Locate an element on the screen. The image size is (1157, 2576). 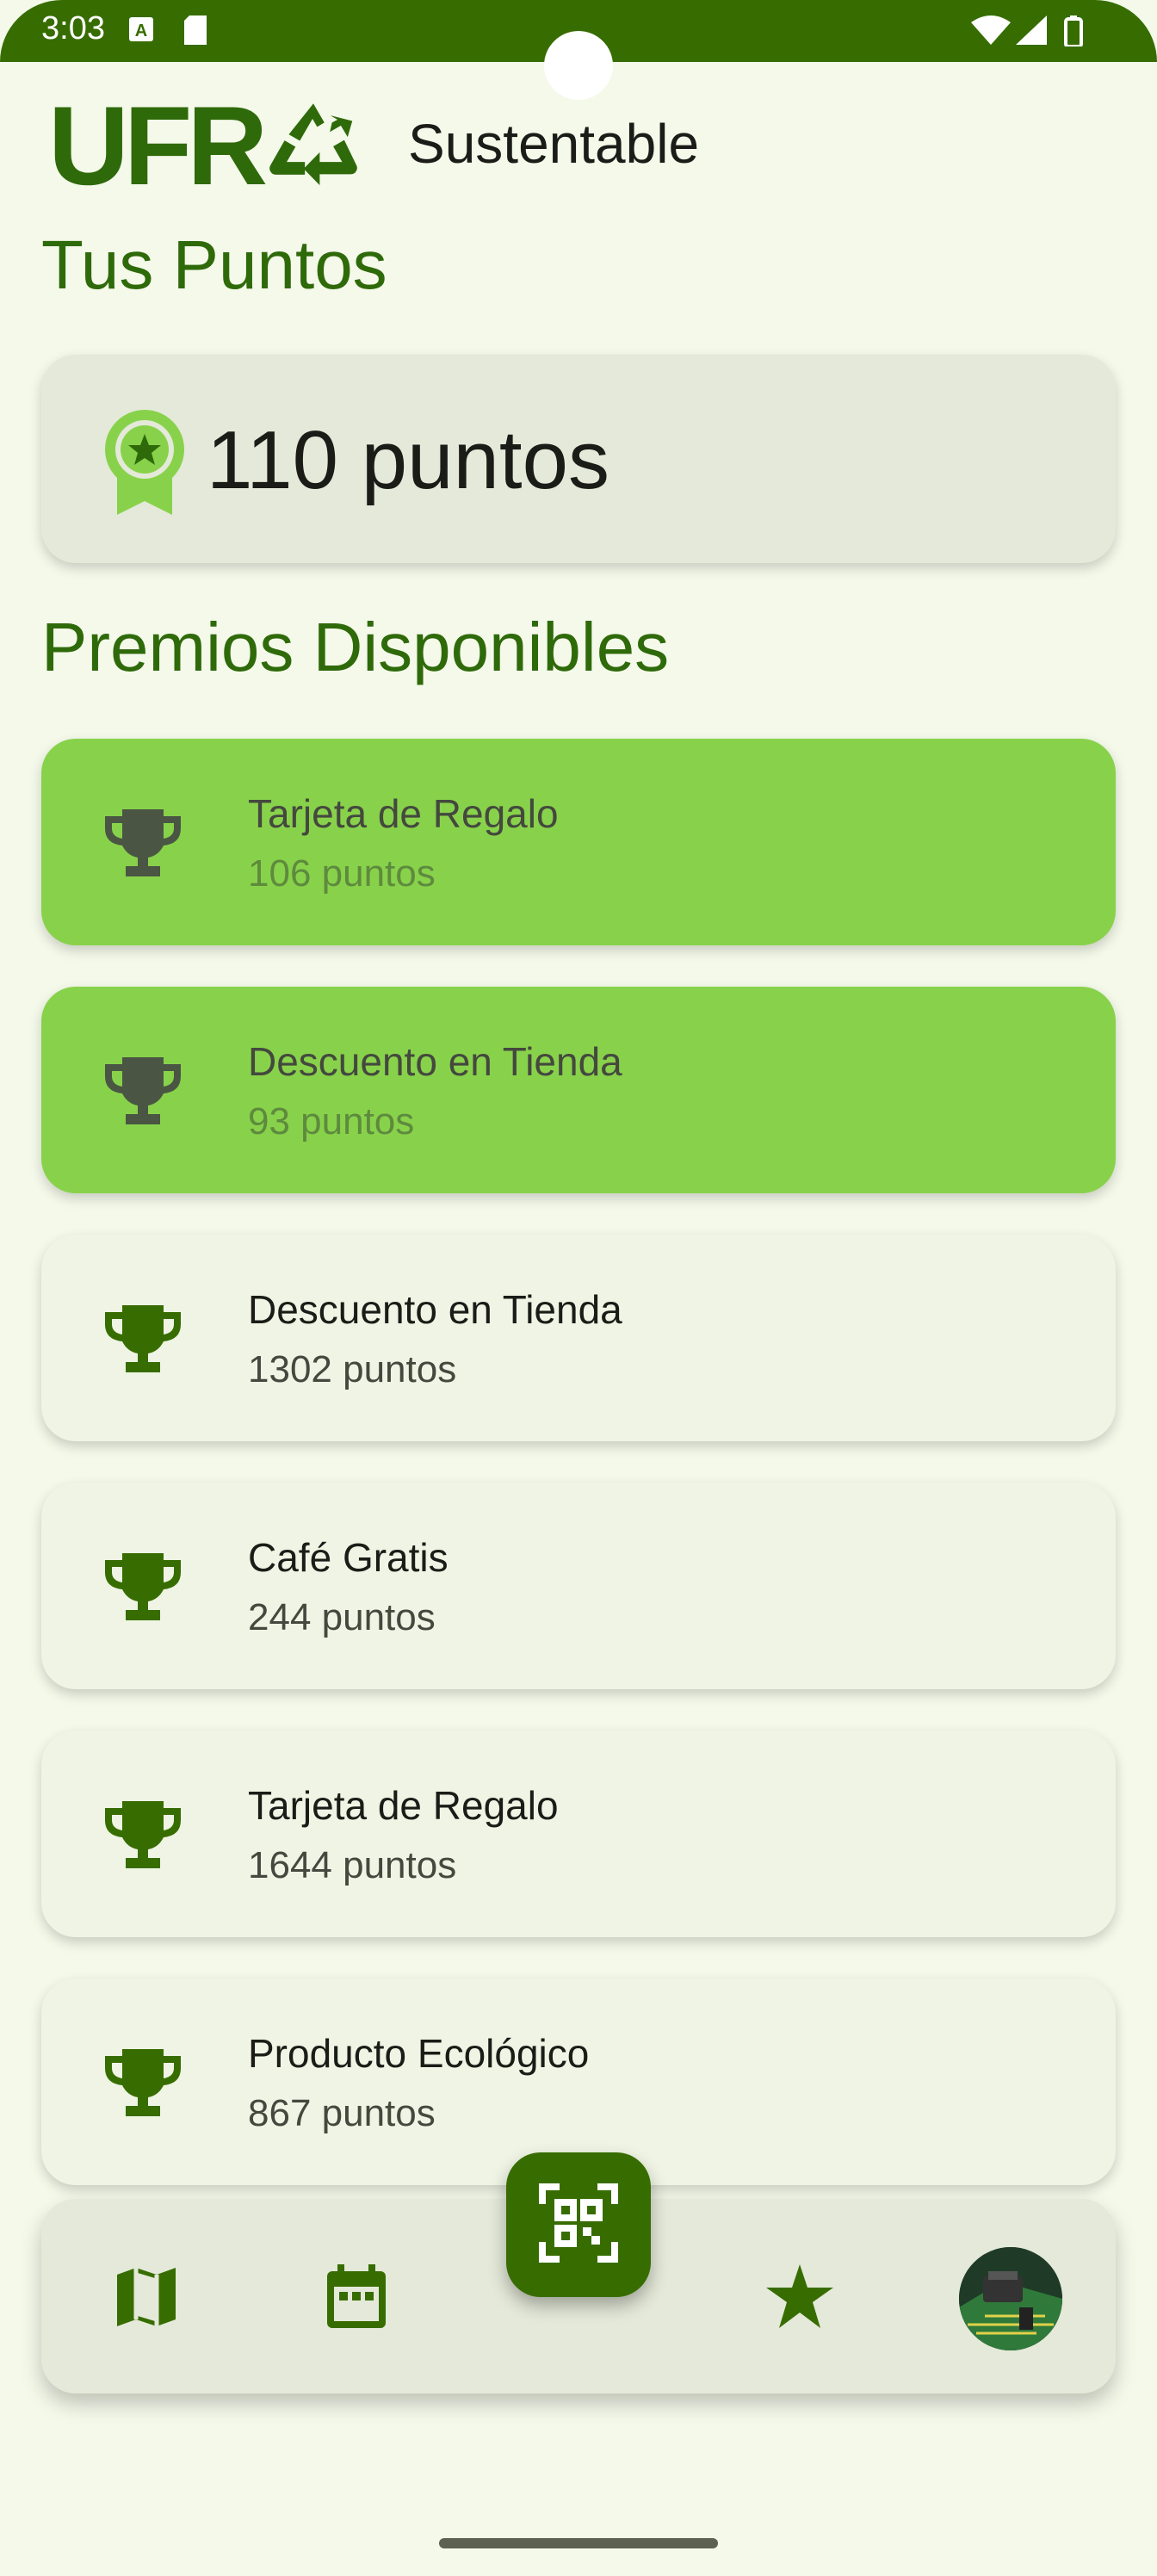
calendar-icon is located at coordinates (356, 2299).